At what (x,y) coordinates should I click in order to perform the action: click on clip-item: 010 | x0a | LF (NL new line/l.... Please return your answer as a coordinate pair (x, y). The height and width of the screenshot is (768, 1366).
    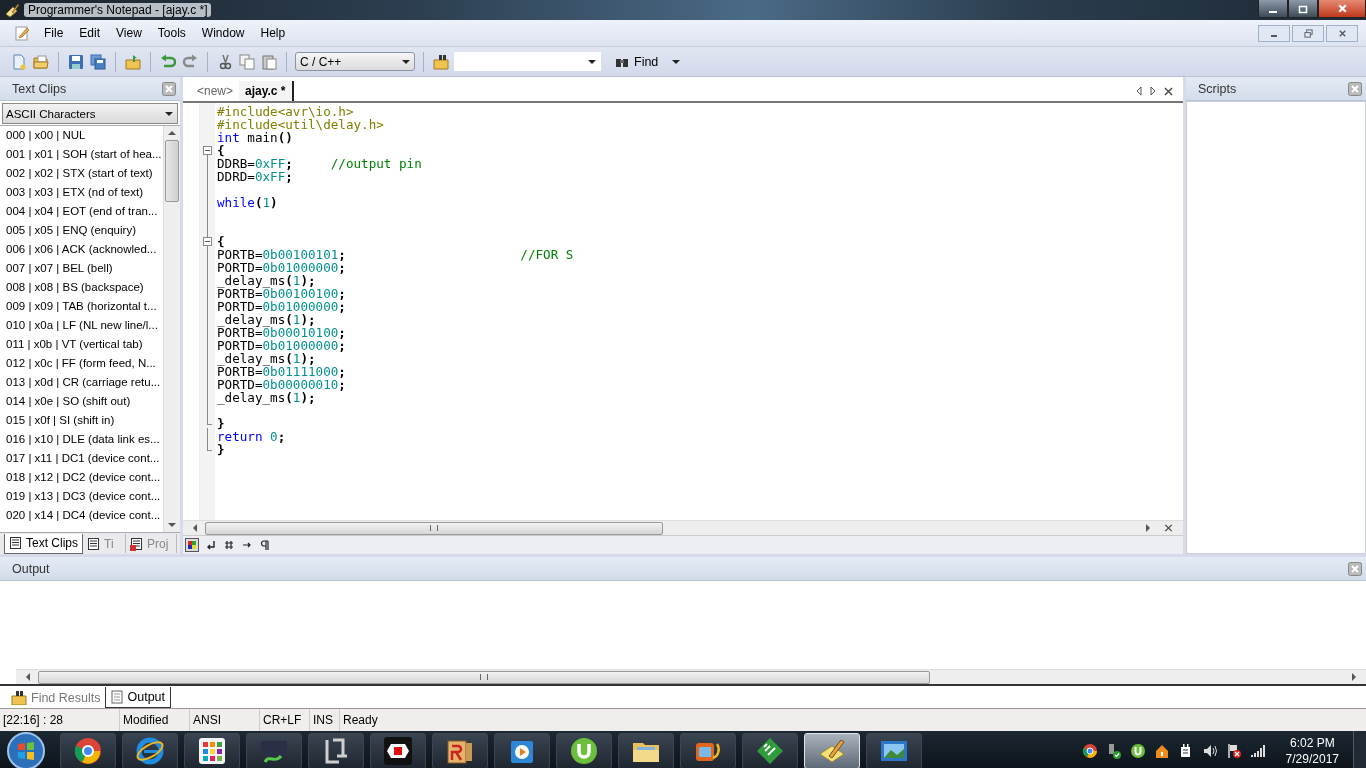
    Looking at the image, I should click on (84, 325).